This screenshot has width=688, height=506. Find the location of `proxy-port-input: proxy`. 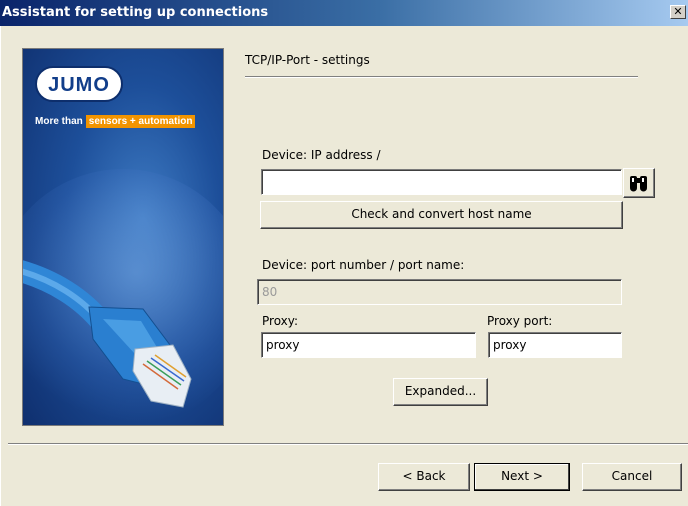

proxy-port-input: proxy is located at coordinates (555, 345).